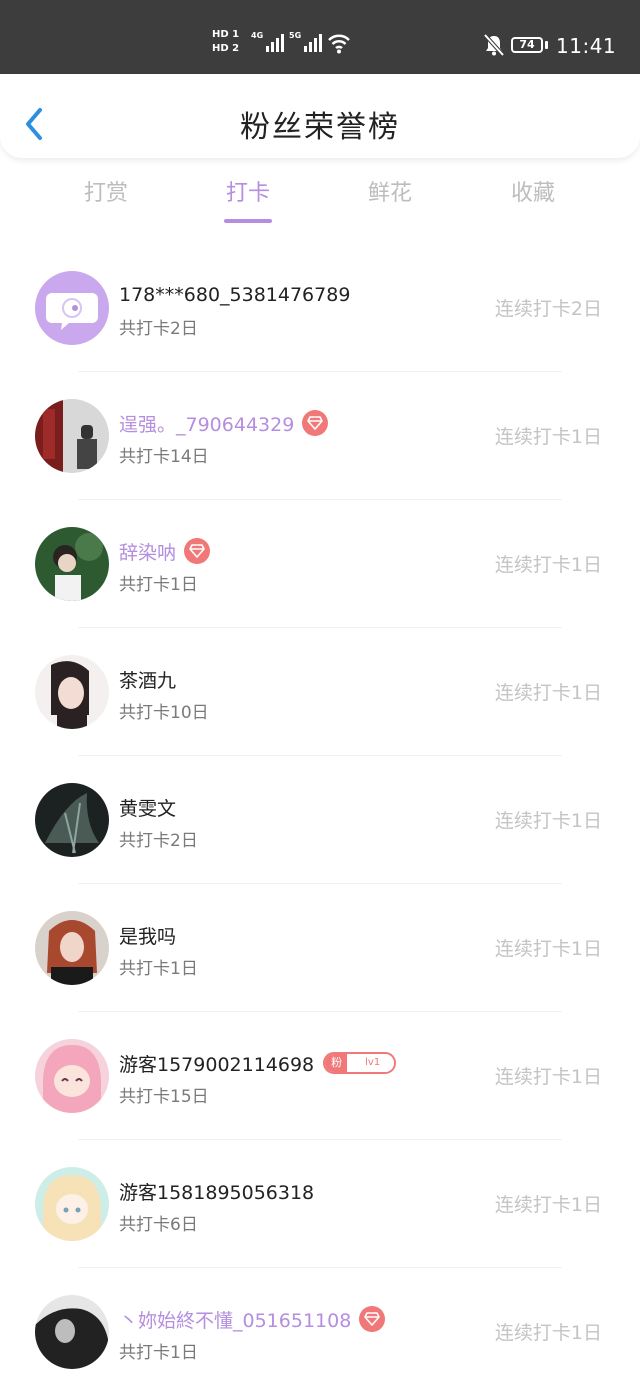  I want to click on list-item: 茶酒九 共打卡10日 连续打卡1日, so click(320, 692).